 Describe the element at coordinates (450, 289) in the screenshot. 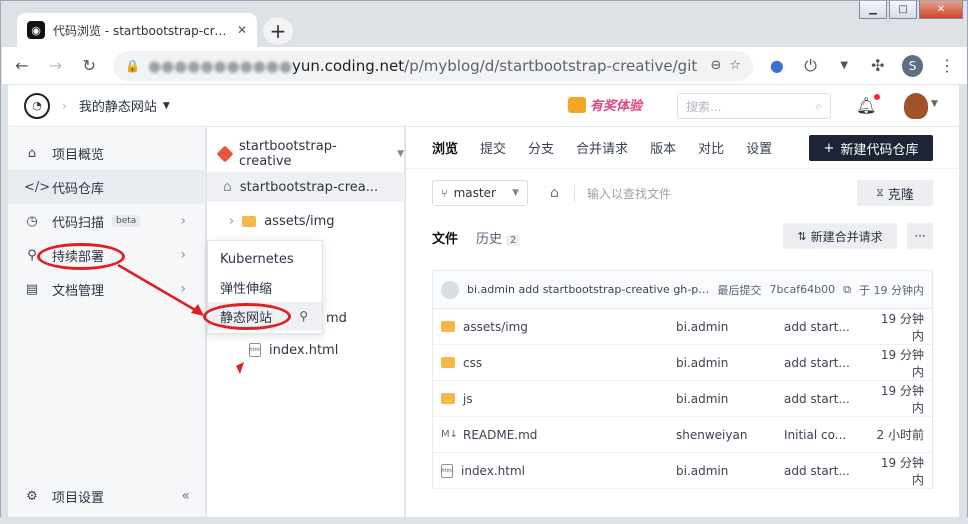

I see `committer-avatar` at that location.